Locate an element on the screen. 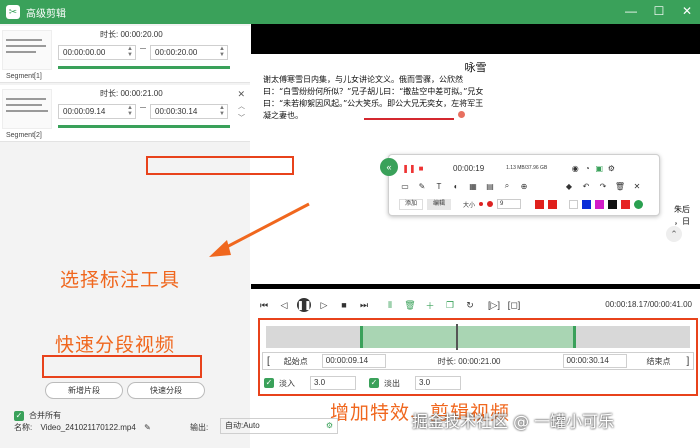  eraser-icon: ◆ is located at coordinates (569, 186).